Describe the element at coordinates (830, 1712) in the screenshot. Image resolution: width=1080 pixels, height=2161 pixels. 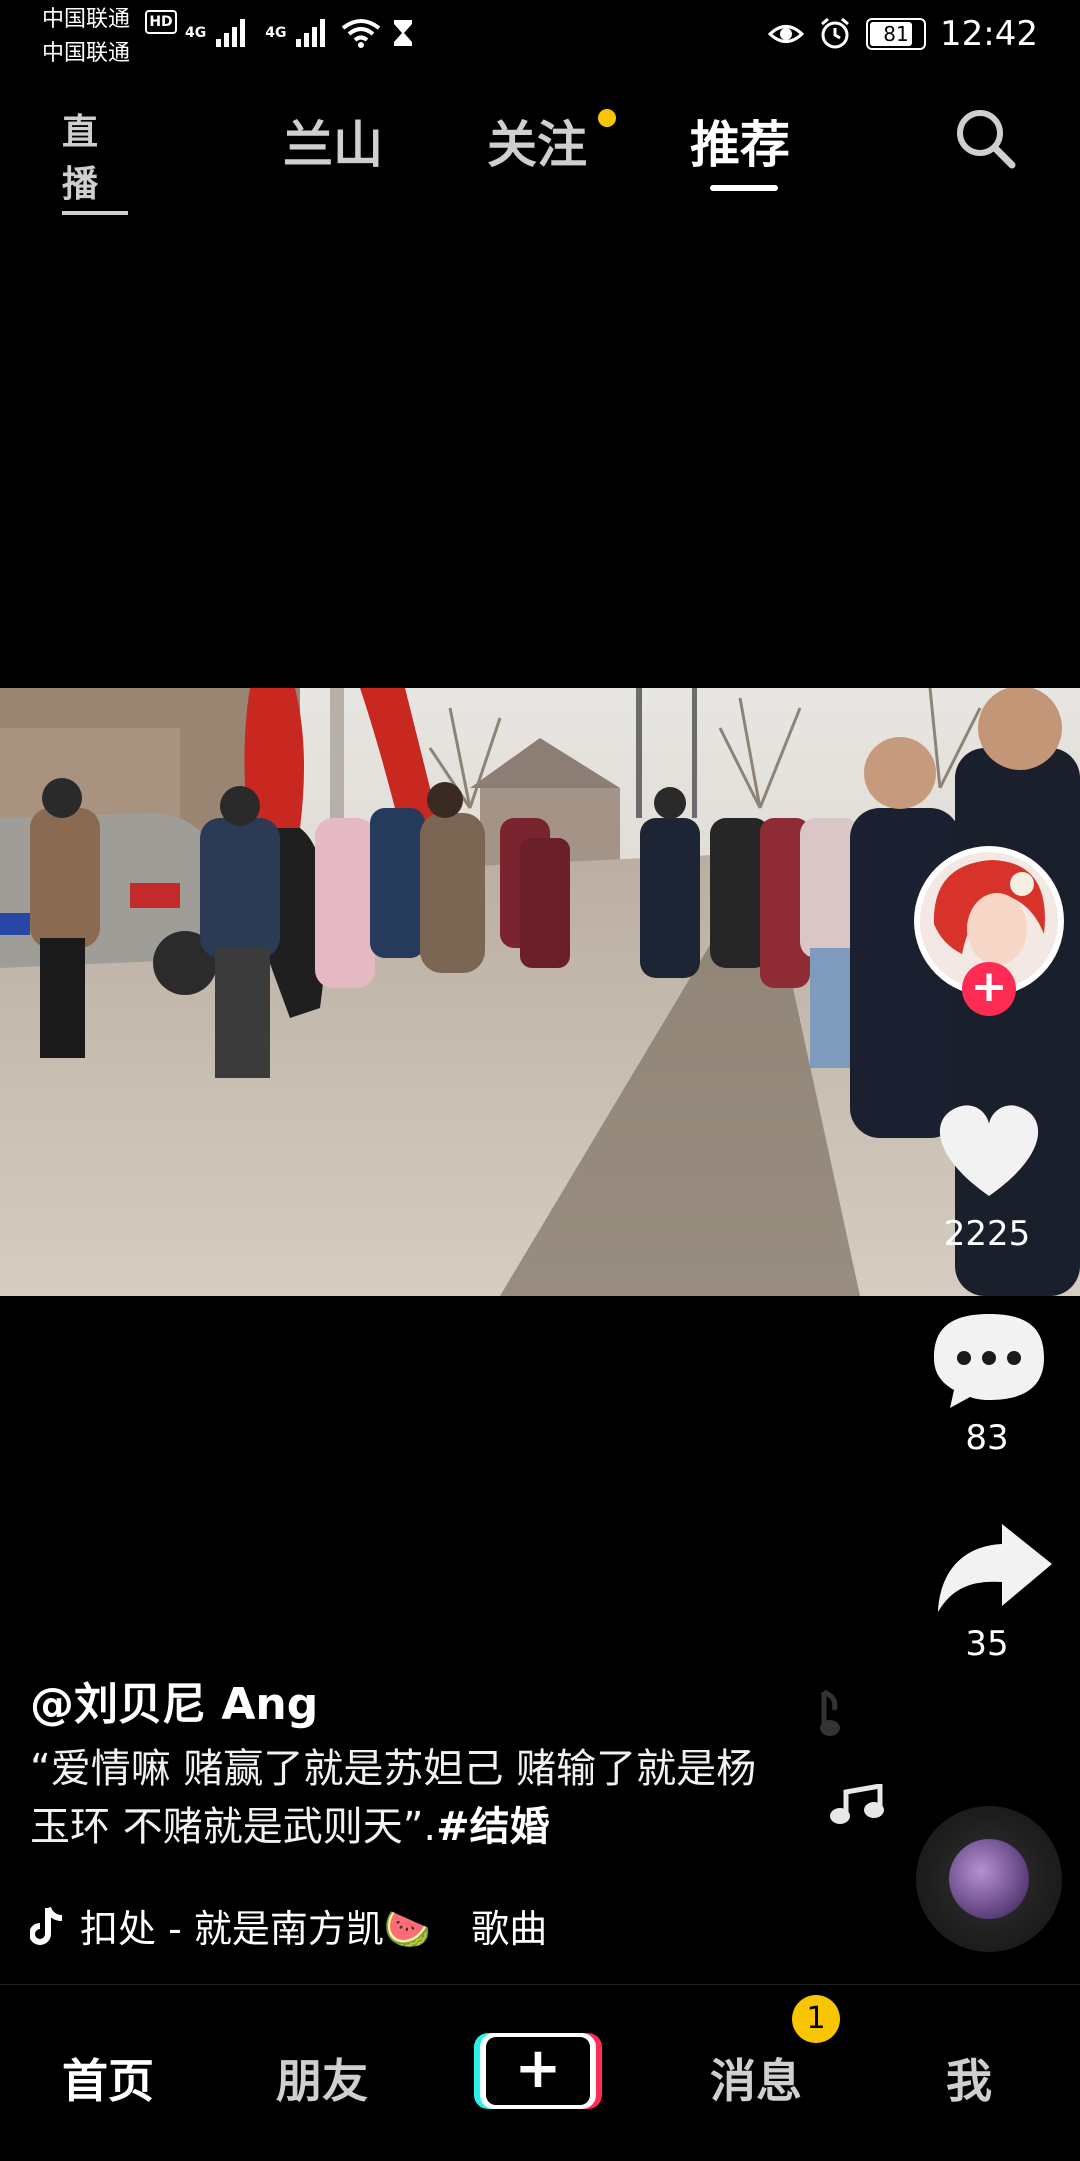
I see `music-note-icon` at that location.